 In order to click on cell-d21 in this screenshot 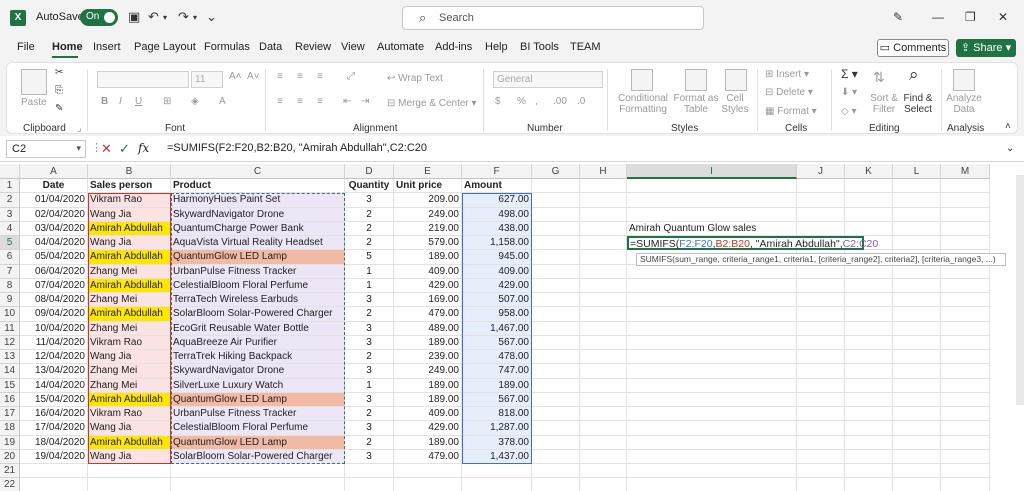, I will do `click(369, 471)`.